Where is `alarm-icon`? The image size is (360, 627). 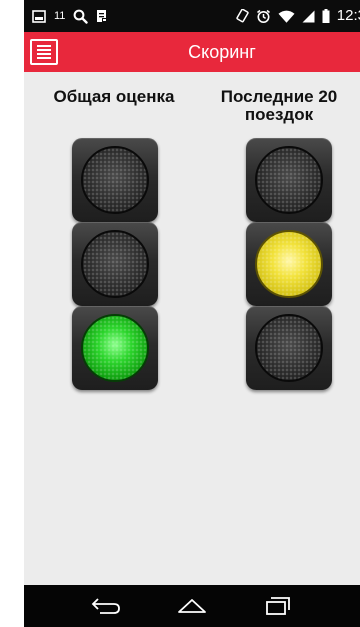
alarm-icon is located at coordinates (263, 16).